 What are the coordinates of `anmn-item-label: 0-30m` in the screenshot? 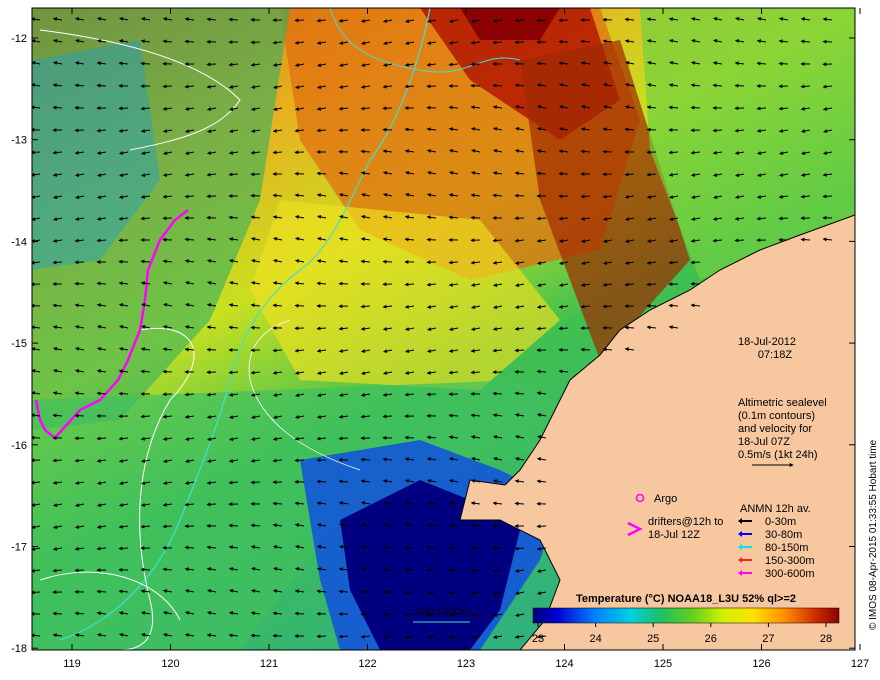 It's located at (780, 522).